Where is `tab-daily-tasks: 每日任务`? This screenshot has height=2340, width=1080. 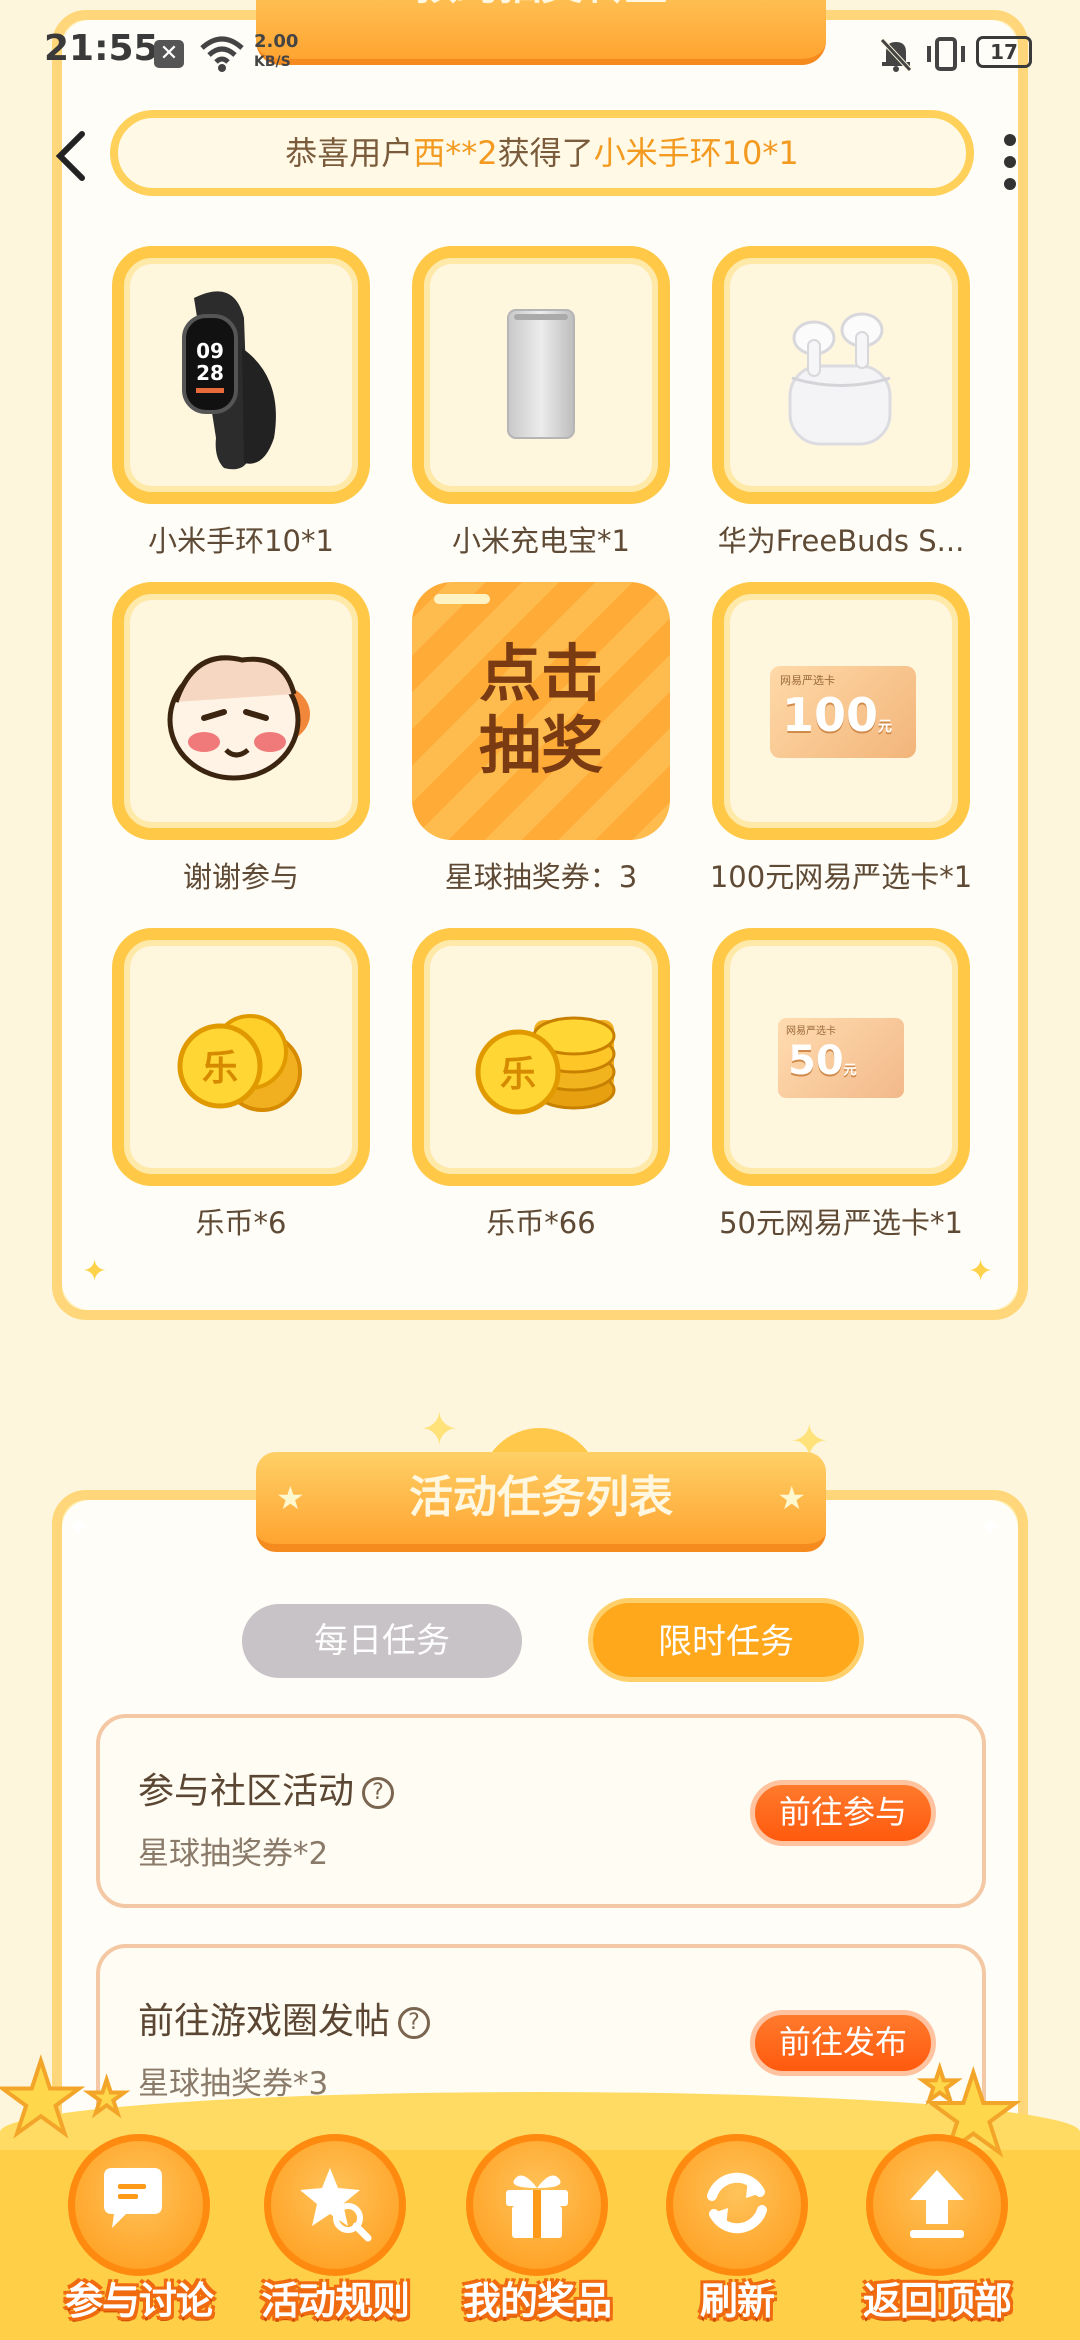 tab-daily-tasks: 每日任务 is located at coordinates (382, 1641).